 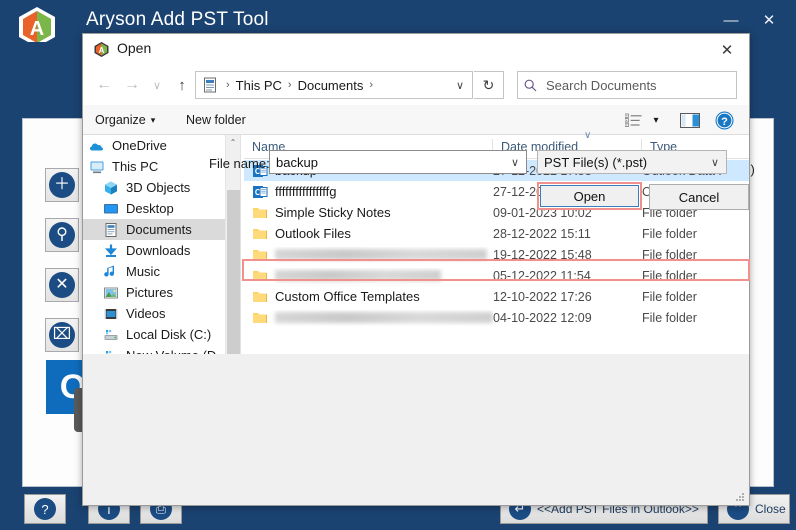 What do you see at coordinates (313, 233) in the screenshot?
I see `file-name-text: Outlook Files` at bounding box center [313, 233].